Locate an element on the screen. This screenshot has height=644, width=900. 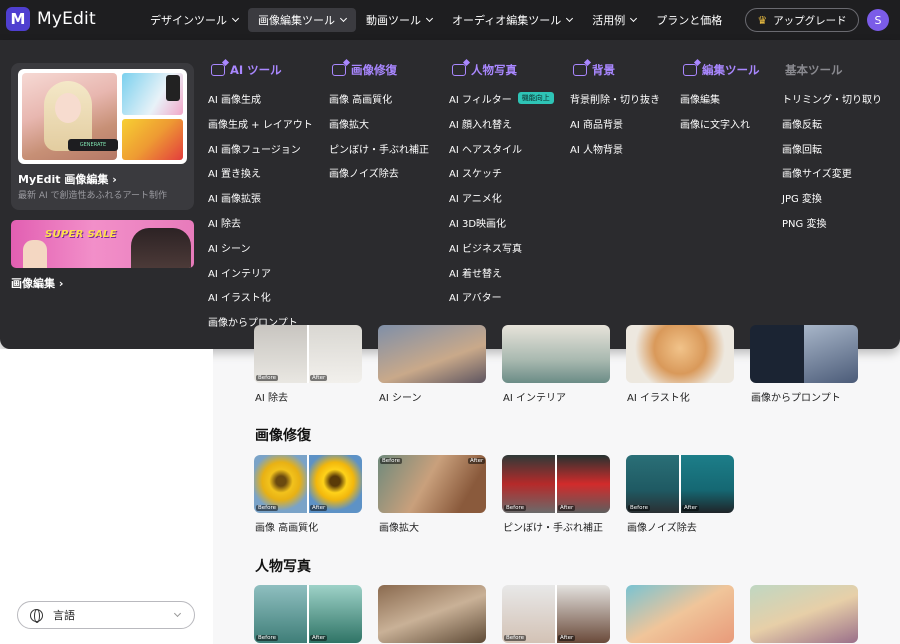
avatar: S is located at coordinates (878, 20).